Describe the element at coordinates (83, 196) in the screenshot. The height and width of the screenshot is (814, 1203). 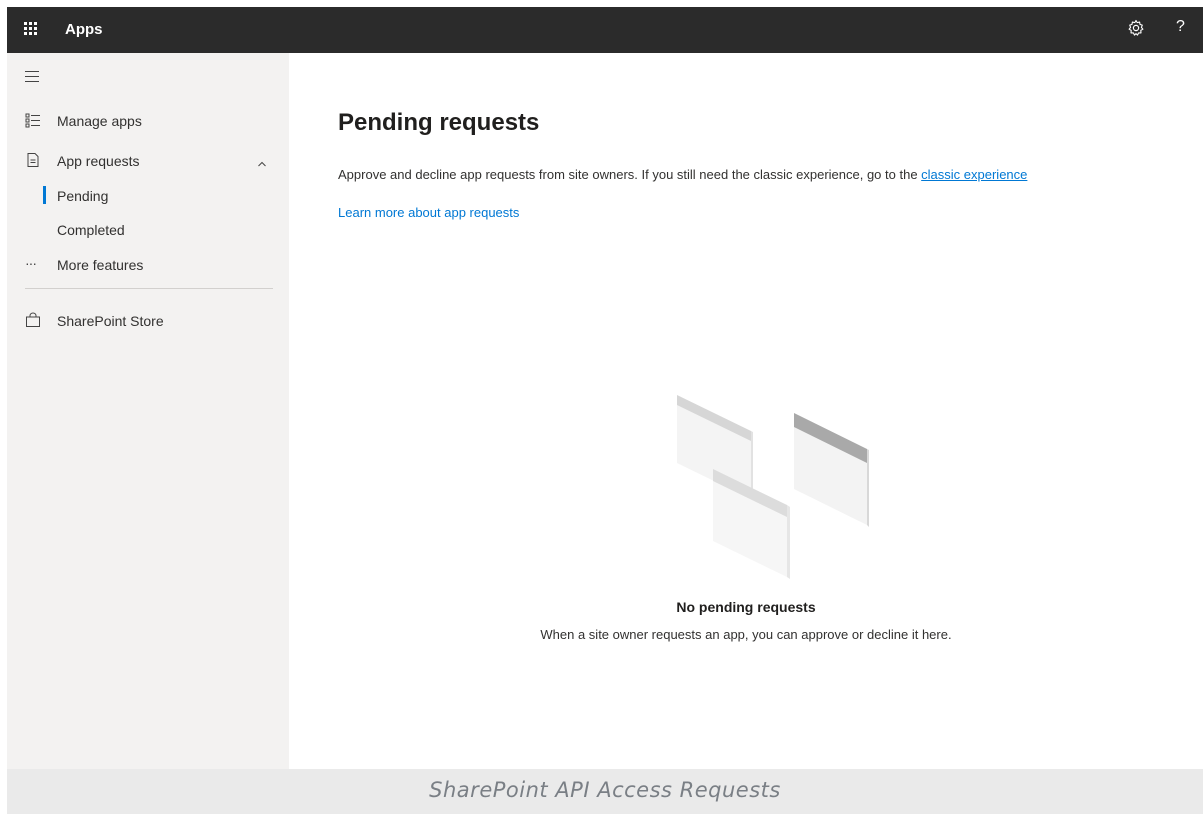
I see `nav-label: Pending` at that location.